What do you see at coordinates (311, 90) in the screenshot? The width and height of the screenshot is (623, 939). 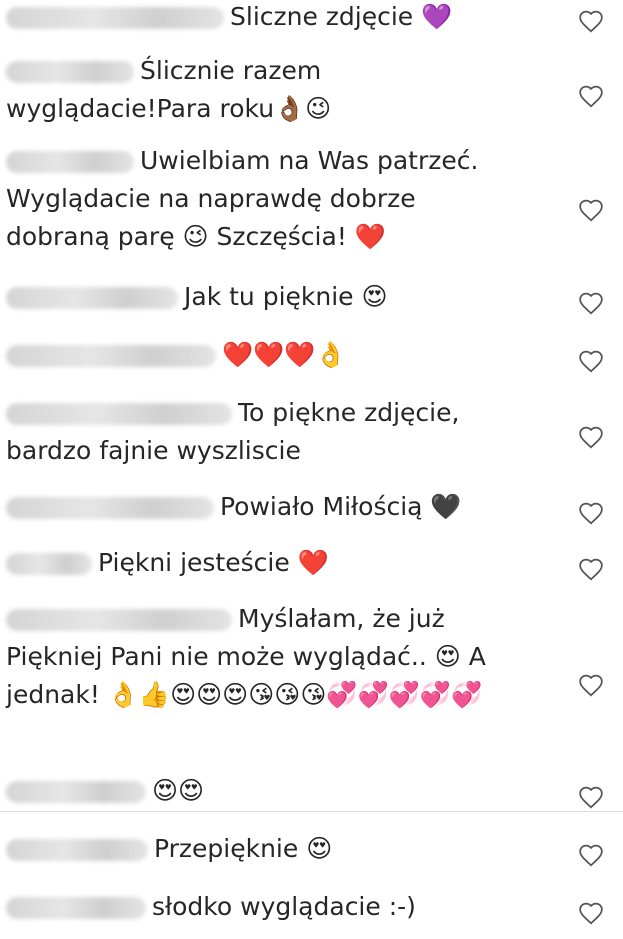 I see `comment-item: Ślicznie razem wyglądacie!Para roku👌🏾😉` at bounding box center [311, 90].